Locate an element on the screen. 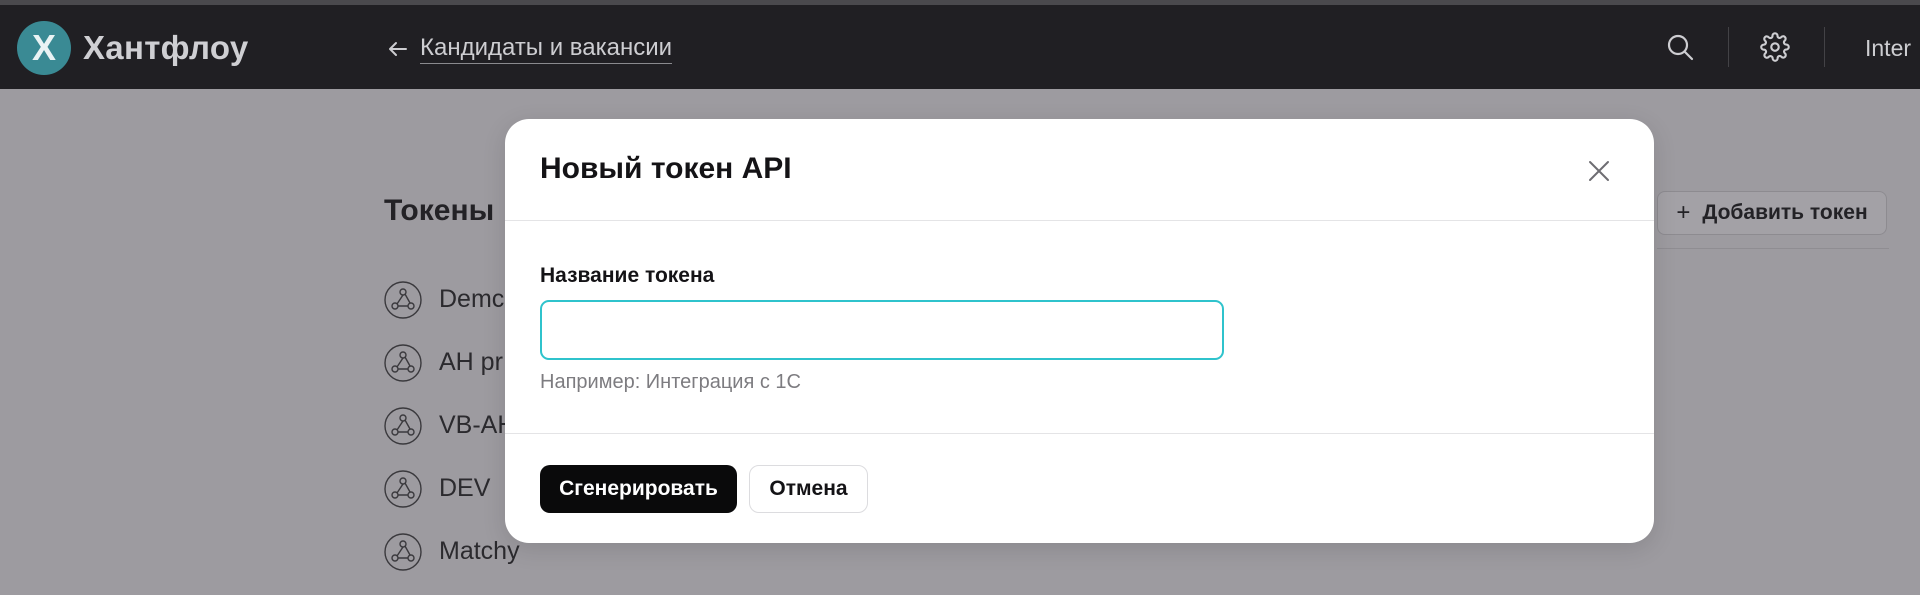 This screenshot has height=595, width=1920. token-name-input is located at coordinates (882, 330).